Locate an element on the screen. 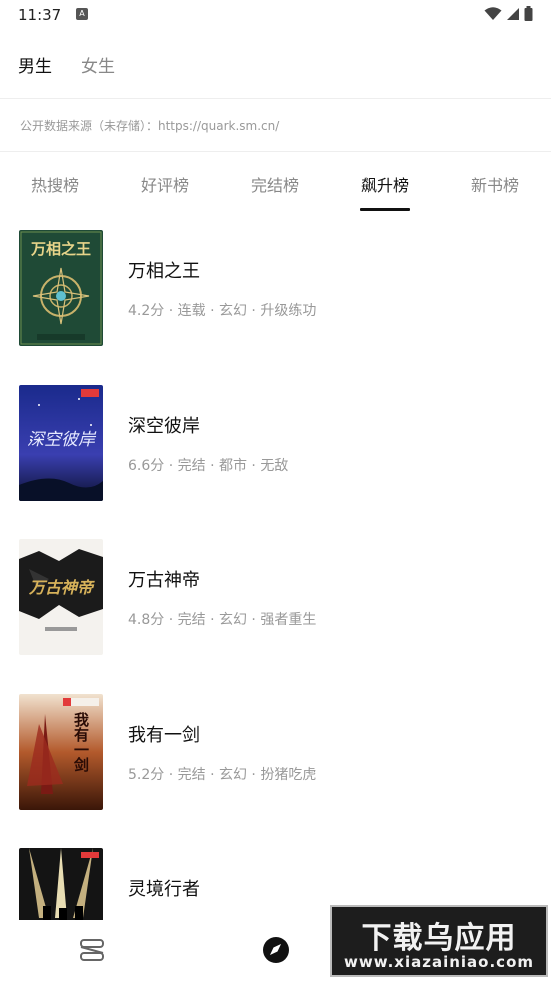 This screenshot has height=981, width=551. tab-top-rated: 好评榜 is located at coordinates (165, 184).